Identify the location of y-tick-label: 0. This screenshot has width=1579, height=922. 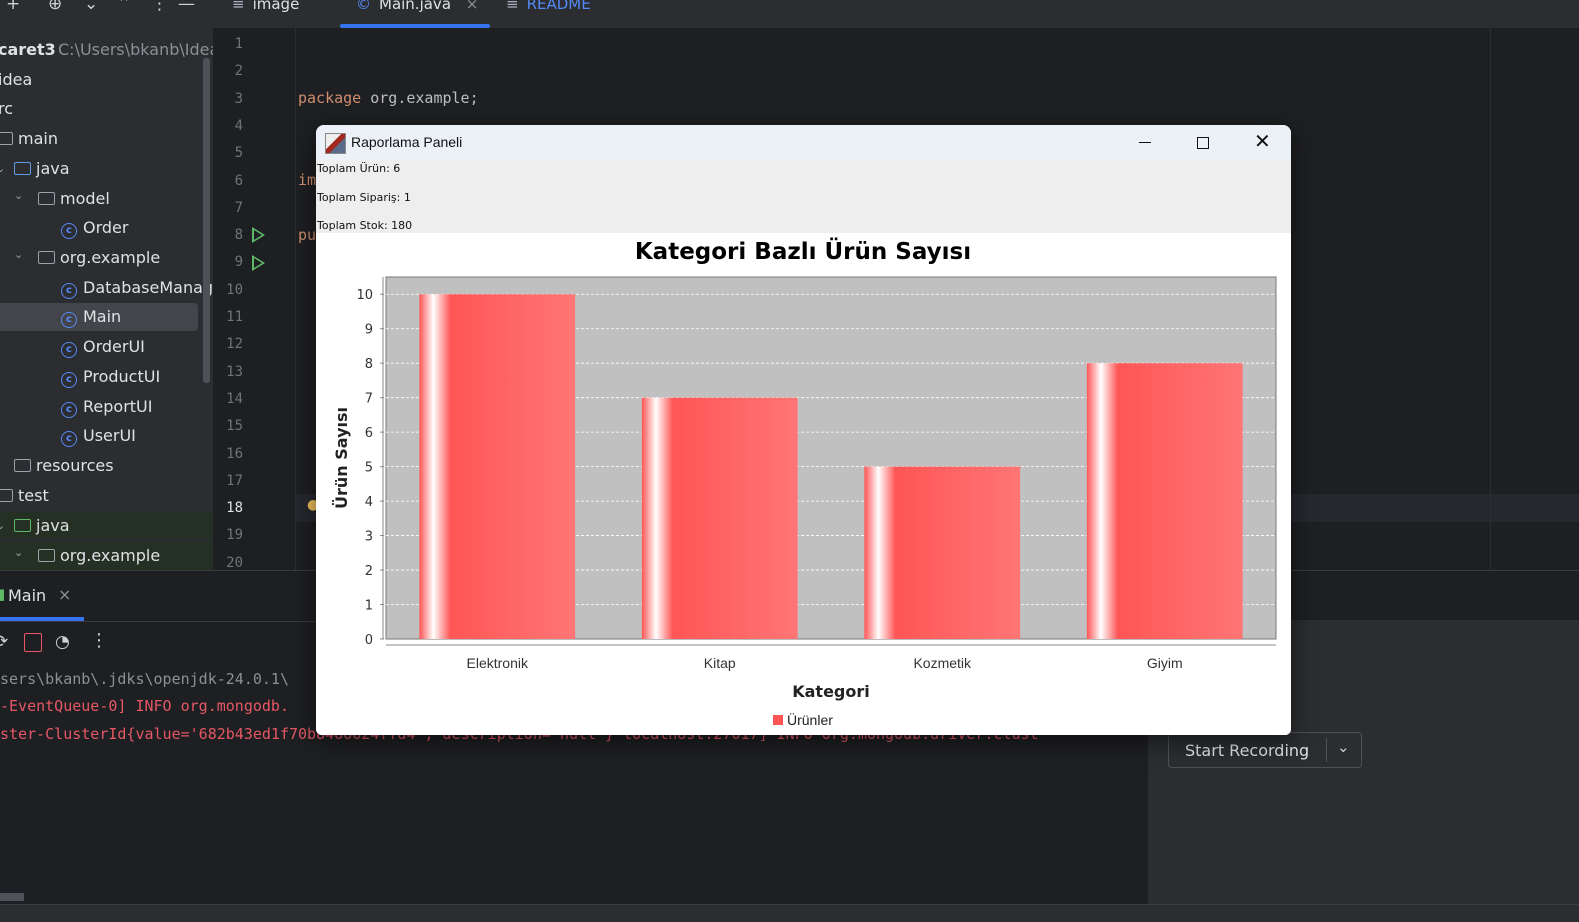
(369, 640).